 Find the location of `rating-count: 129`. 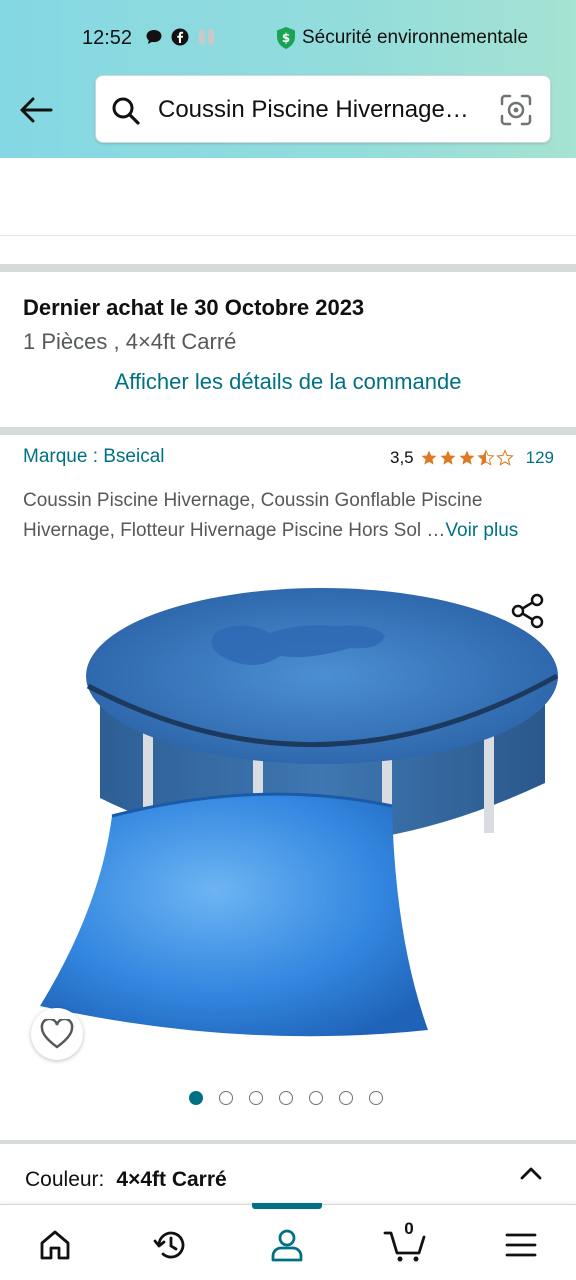

rating-count: 129 is located at coordinates (540, 458).